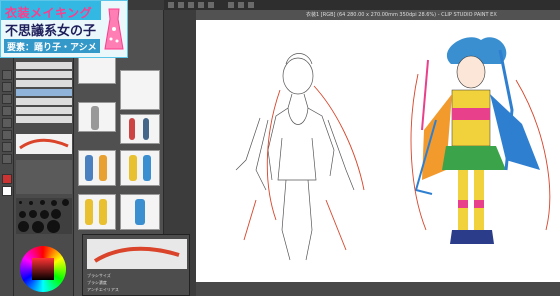 Image resolution: width=560 pixels, height=296 pixels. Describe the element at coordinates (7, 147) in the screenshot. I see `hand-tool-icon` at that location.